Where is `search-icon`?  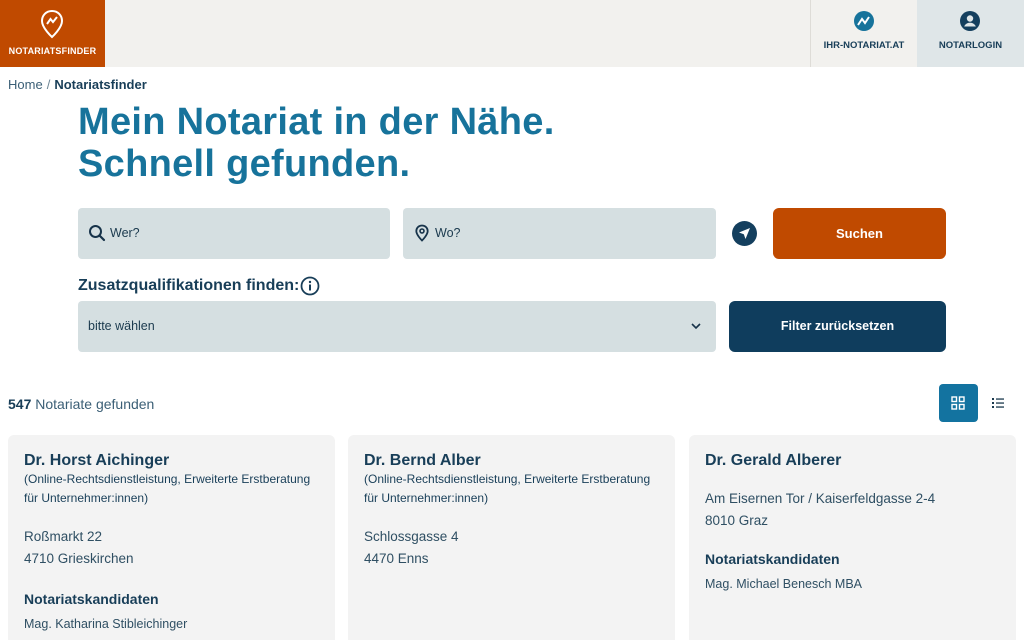 search-icon is located at coordinates (97, 233).